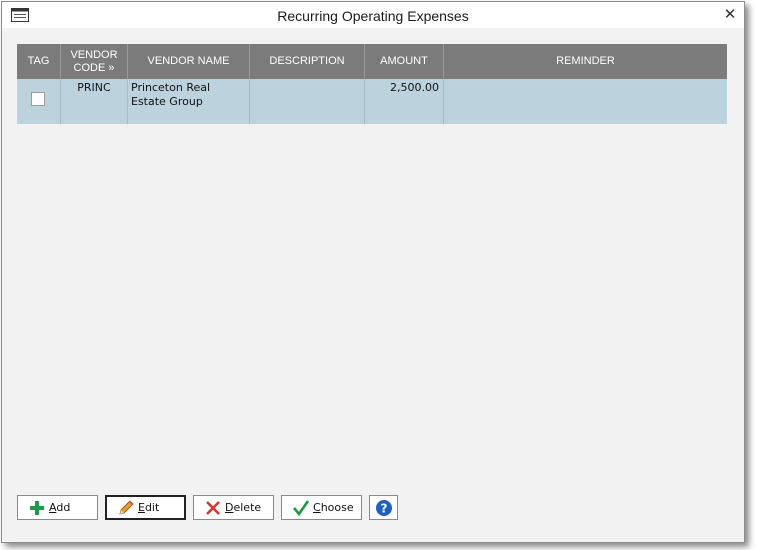 The image size is (759, 550). What do you see at coordinates (307, 101) in the screenshot?
I see `description-cell` at bounding box center [307, 101].